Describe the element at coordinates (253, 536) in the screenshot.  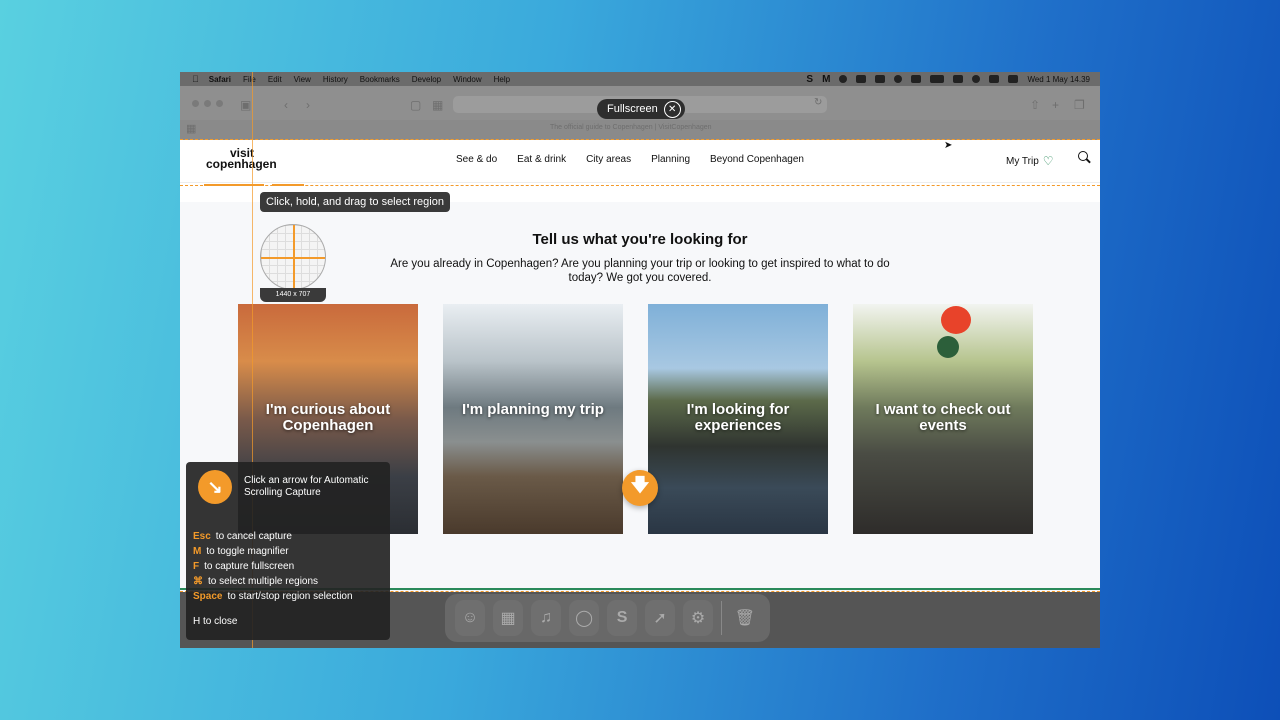
I see `shortcut-desc: to cancel capture` at that location.